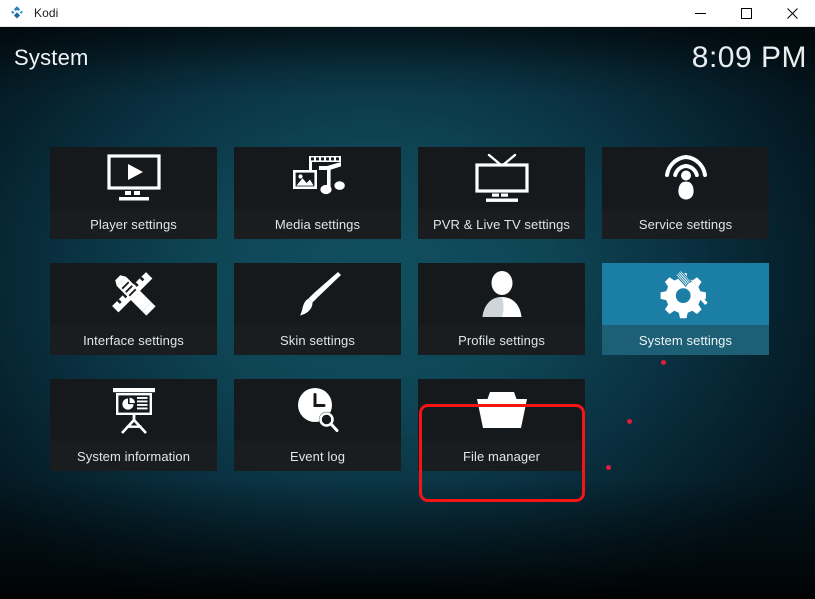 The width and height of the screenshot is (815, 599). What do you see at coordinates (133, 294) in the screenshot?
I see `pencil-ruler-icon` at bounding box center [133, 294].